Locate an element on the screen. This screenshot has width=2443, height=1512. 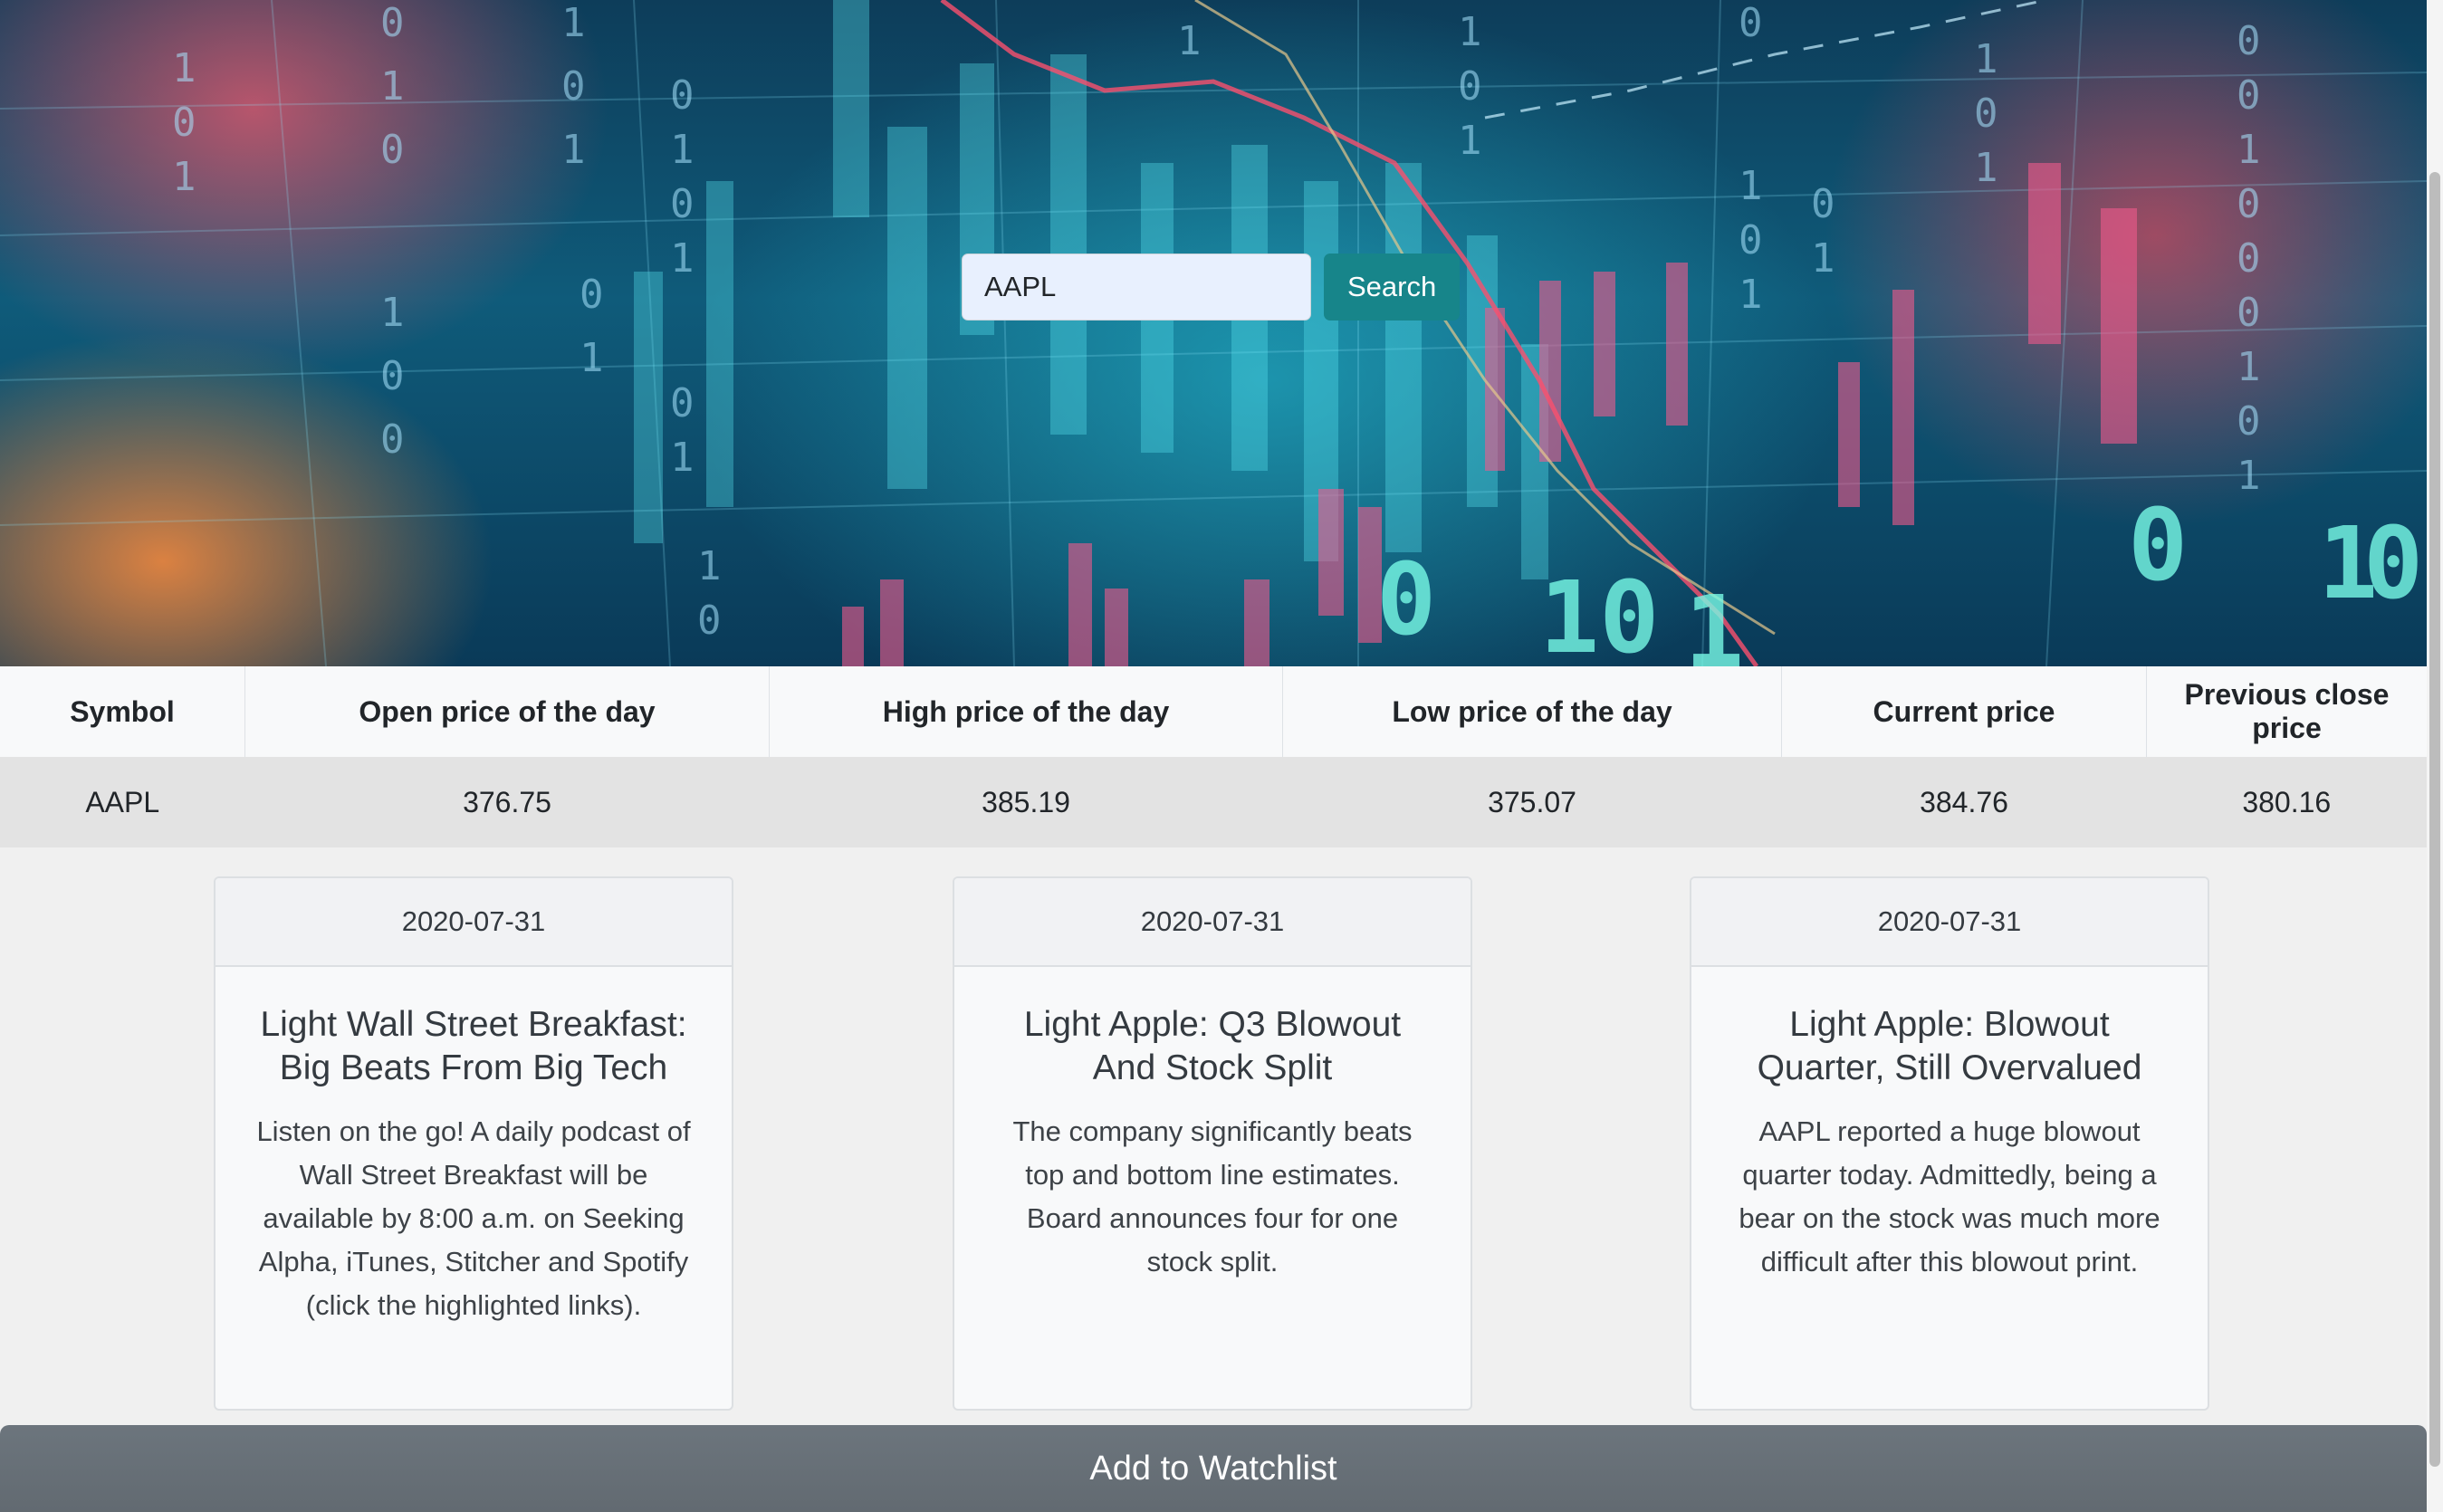
page-scrollbar is located at coordinates (2435, 756).